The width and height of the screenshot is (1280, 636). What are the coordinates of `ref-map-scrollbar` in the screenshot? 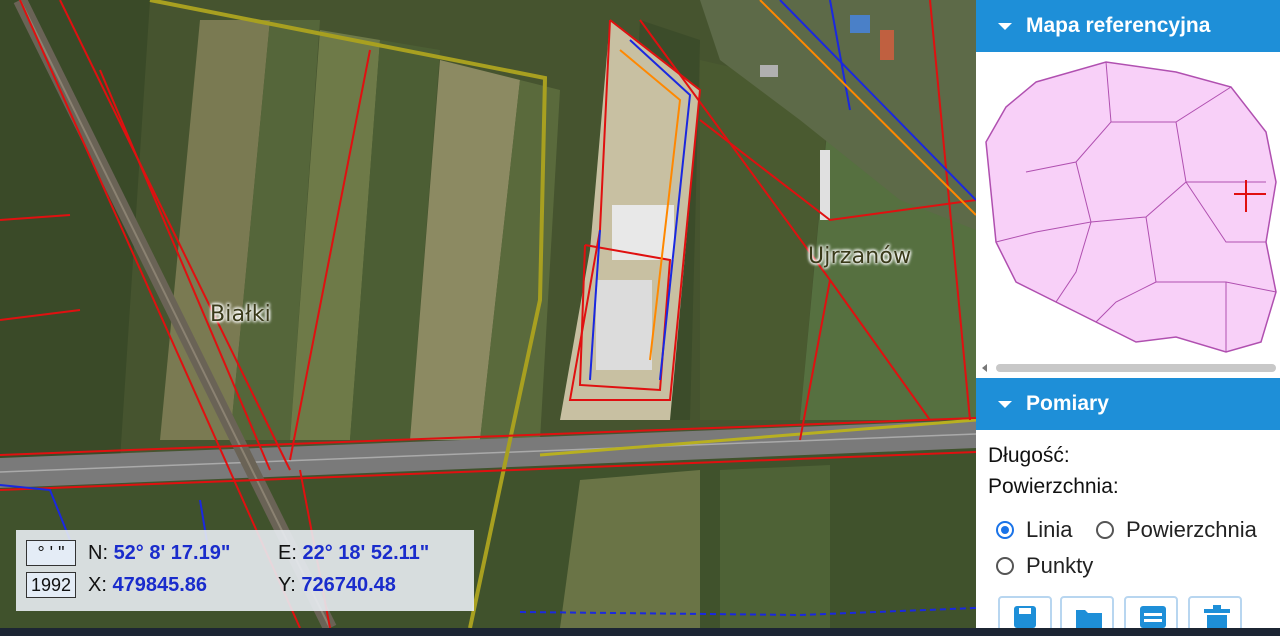 It's located at (1129, 368).